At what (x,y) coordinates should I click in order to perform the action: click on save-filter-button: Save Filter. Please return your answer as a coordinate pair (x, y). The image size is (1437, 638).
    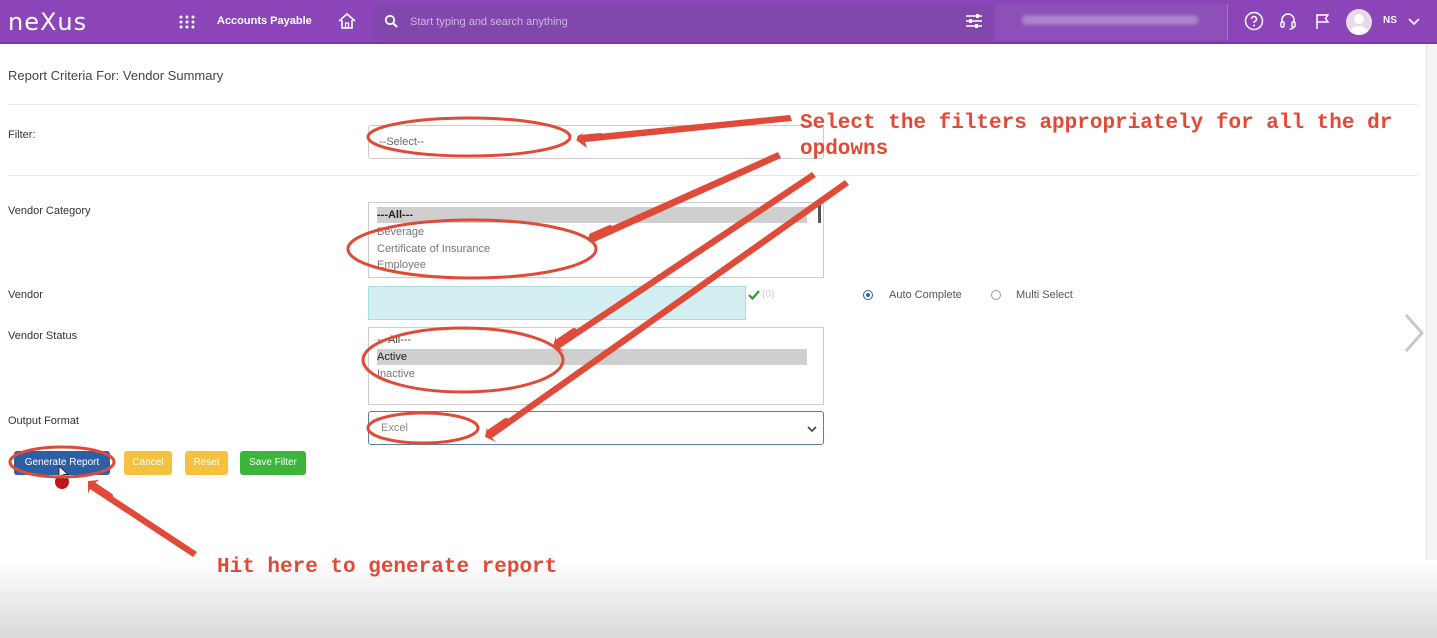
    Looking at the image, I should click on (273, 463).